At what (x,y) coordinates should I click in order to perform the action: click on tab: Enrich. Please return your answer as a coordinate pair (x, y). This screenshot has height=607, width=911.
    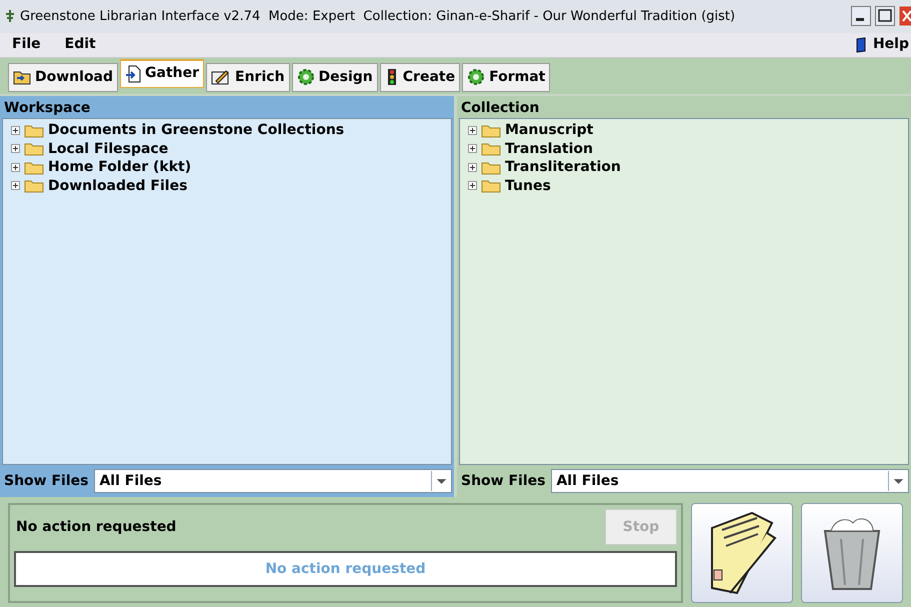
    Looking at the image, I should click on (248, 77).